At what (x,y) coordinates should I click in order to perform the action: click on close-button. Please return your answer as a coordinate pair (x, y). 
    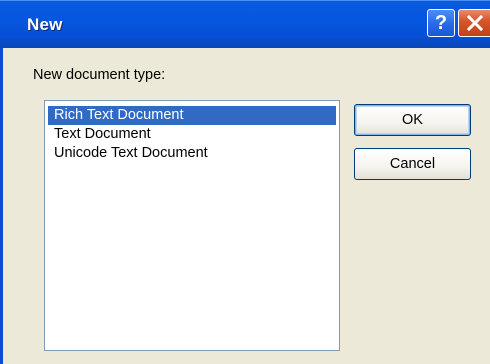
    Looking at the image, I should click on (474, 23).